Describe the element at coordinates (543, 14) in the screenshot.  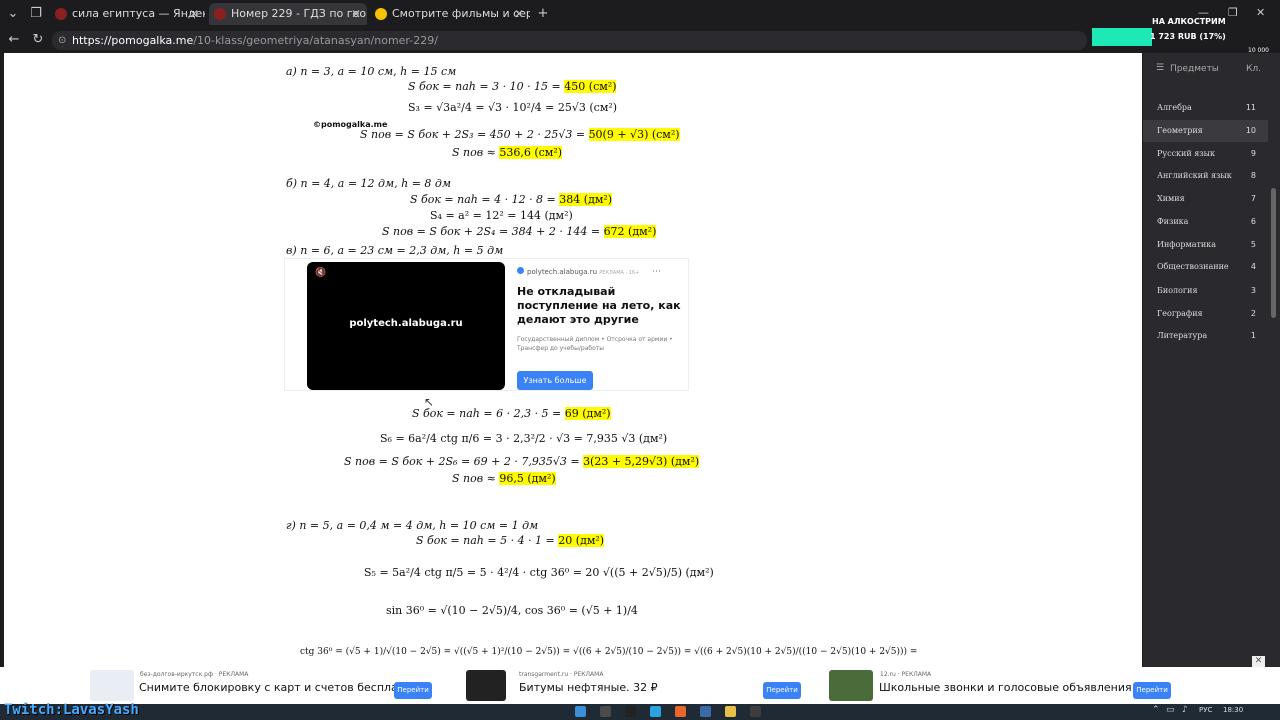
I see `new-tab-button: +` at that location.